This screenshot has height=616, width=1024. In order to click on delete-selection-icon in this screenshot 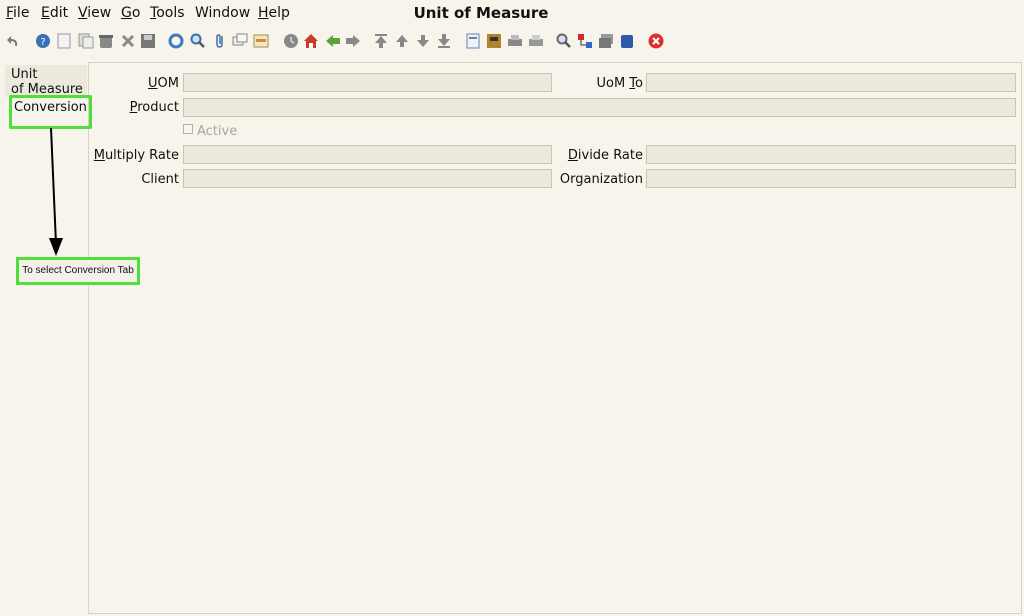, I will do `click(128, 41)`.